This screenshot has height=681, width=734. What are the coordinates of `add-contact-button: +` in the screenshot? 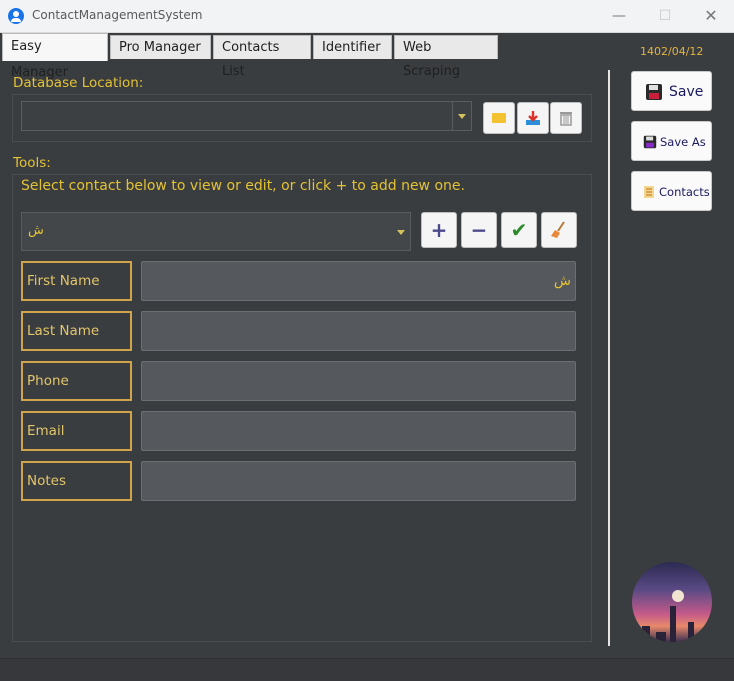 It's located at (439, 230).